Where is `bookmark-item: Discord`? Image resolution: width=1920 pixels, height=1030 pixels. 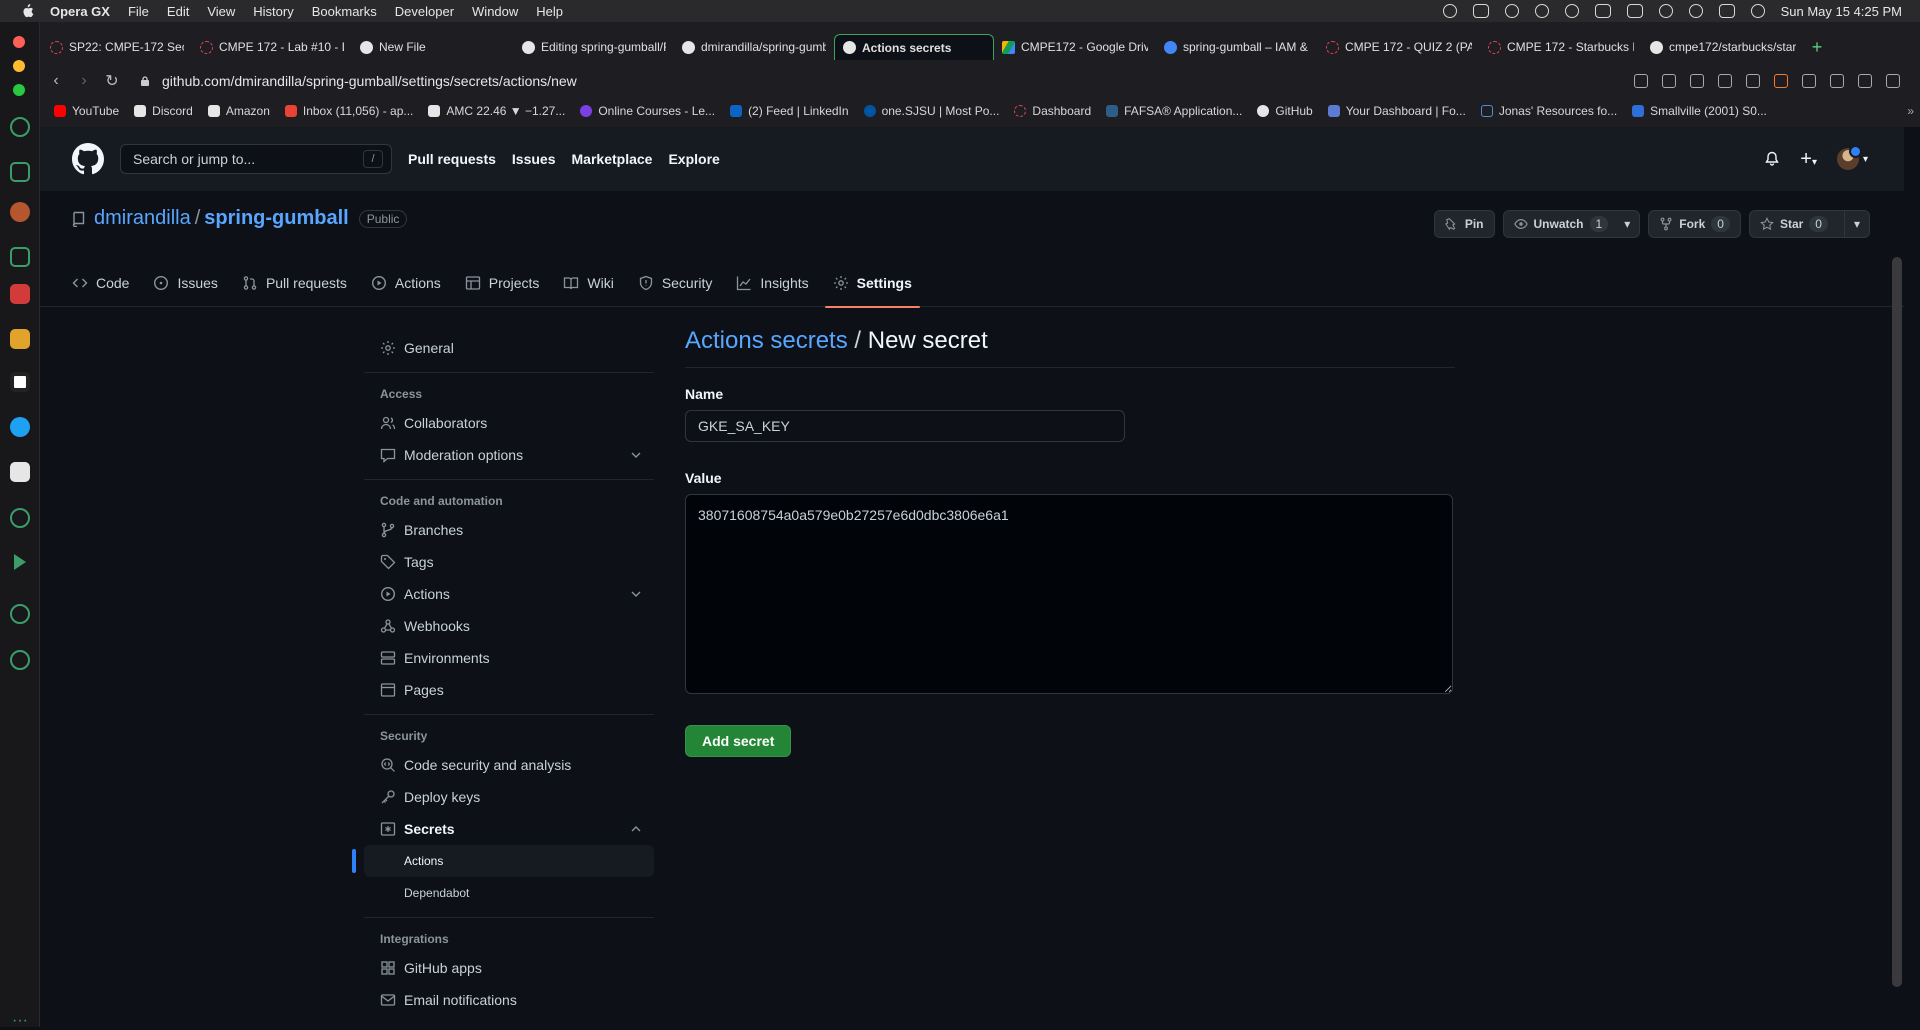 bookmark-item: Discord is located at coordinates (163, 111).